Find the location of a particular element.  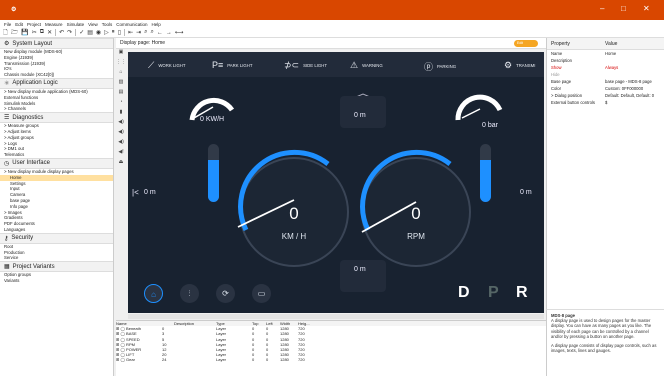

pointer-icon: ▣ is located at coordinates (121, 52).